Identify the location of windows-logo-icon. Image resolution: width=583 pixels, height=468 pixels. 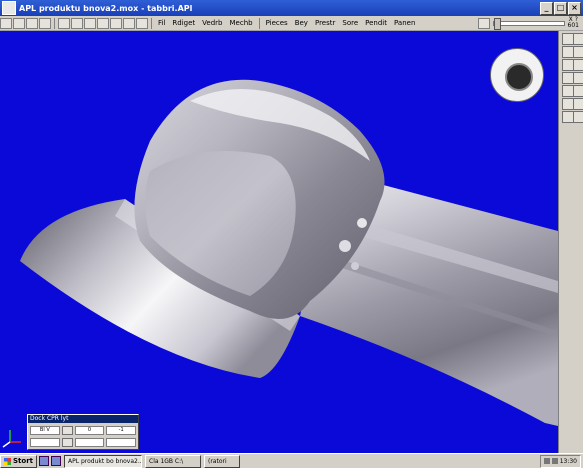
(7, 461).